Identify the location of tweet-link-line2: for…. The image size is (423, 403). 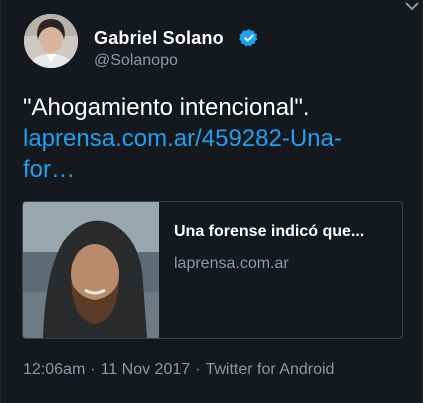
(49, 169).